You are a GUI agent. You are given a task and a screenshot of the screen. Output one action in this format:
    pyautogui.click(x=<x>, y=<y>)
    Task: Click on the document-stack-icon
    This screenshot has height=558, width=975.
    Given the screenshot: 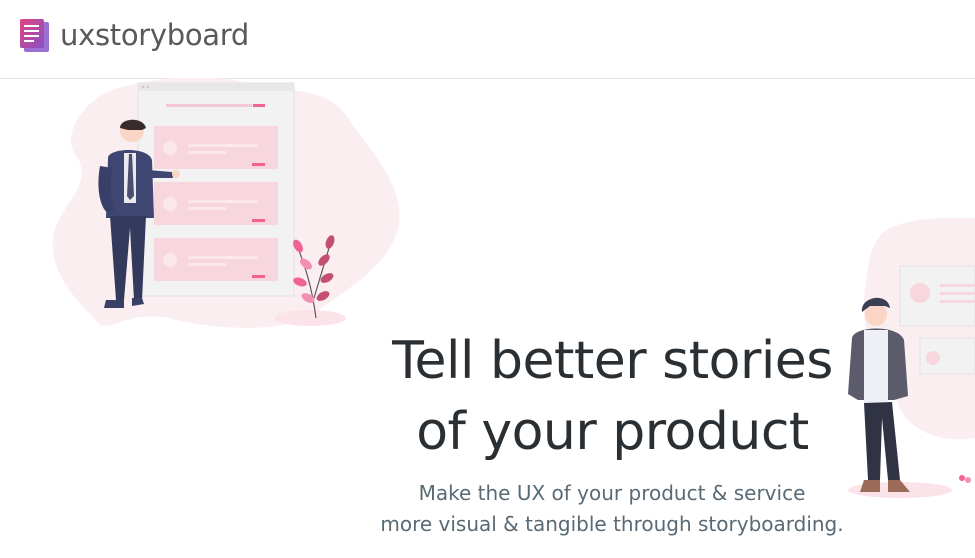 What is the action you would take?
    pyautogui.click(x=34, y=35)
    